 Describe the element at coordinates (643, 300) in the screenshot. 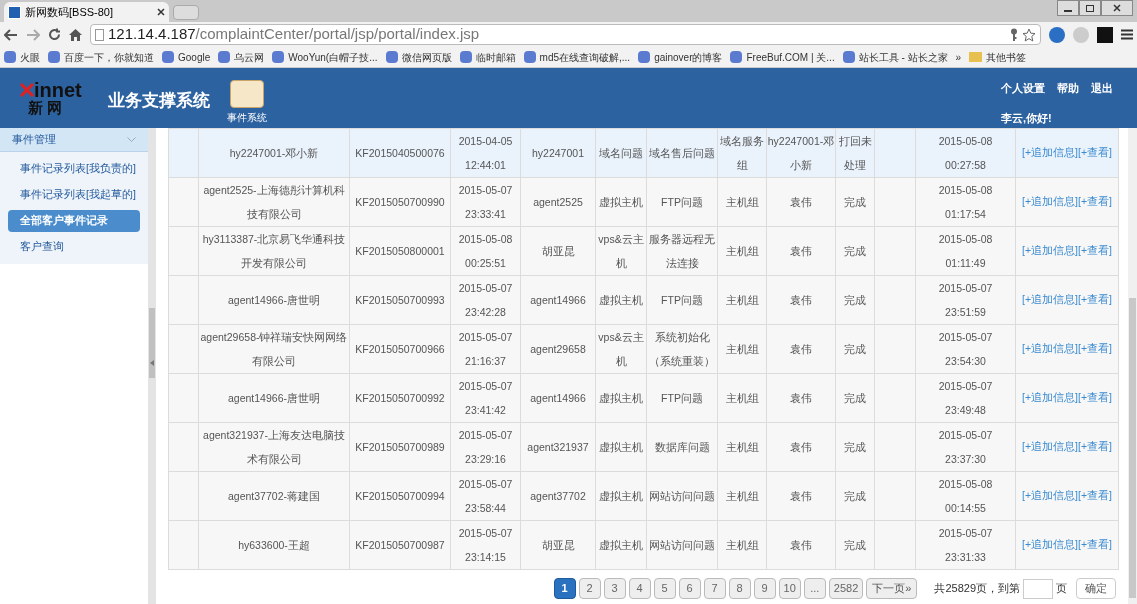

I see `table-row: agent14966-唐世明 KF2015050700993 2015-05-07 23:42:28 agent14966 虚拟主机 FTP问题 主机组 袁伟 完成 2015-05-07 23:51:59 [+追加信息][+查看]` at that location.